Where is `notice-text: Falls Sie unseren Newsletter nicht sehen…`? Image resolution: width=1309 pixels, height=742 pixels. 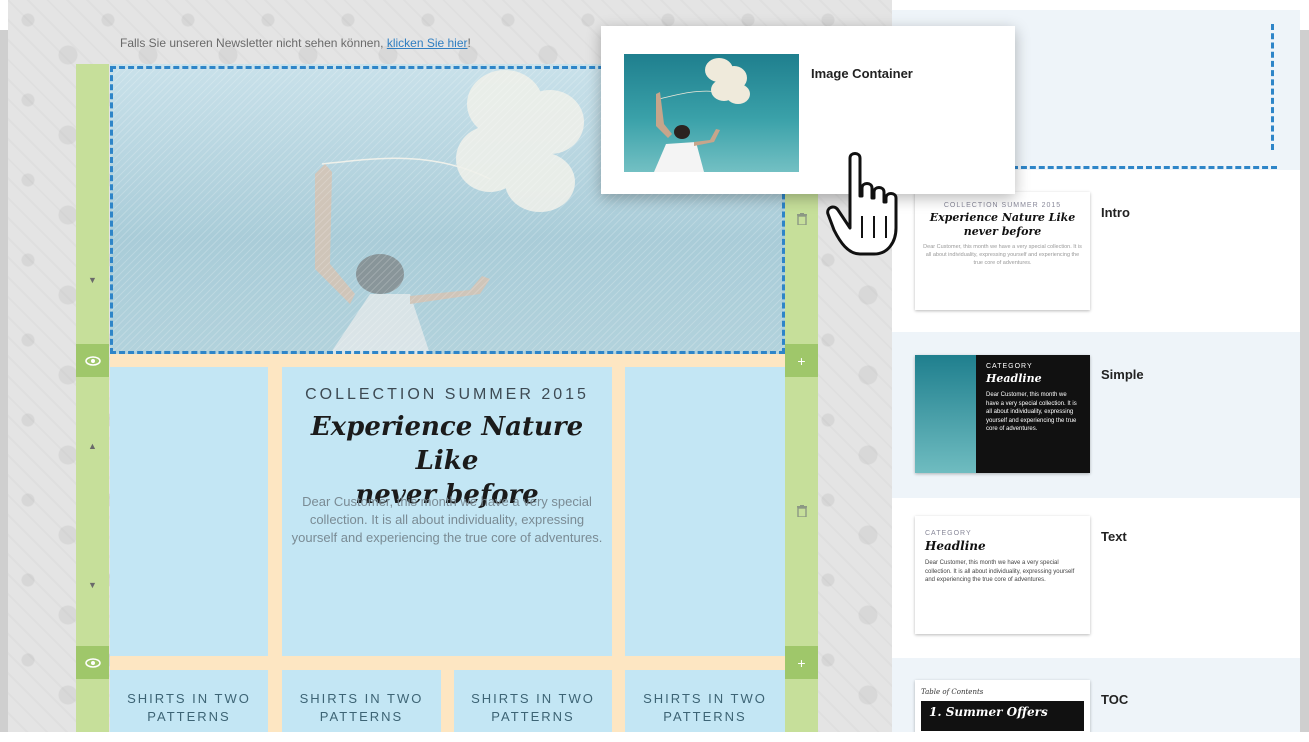 notice-text: Falls Sie unseren Newsletter nicht sehen… is located at coordinates (253, 43).